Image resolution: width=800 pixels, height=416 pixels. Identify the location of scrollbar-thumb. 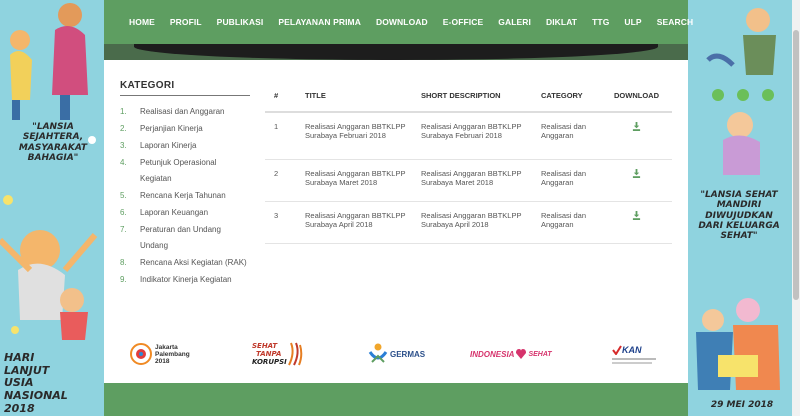
(796, 165).